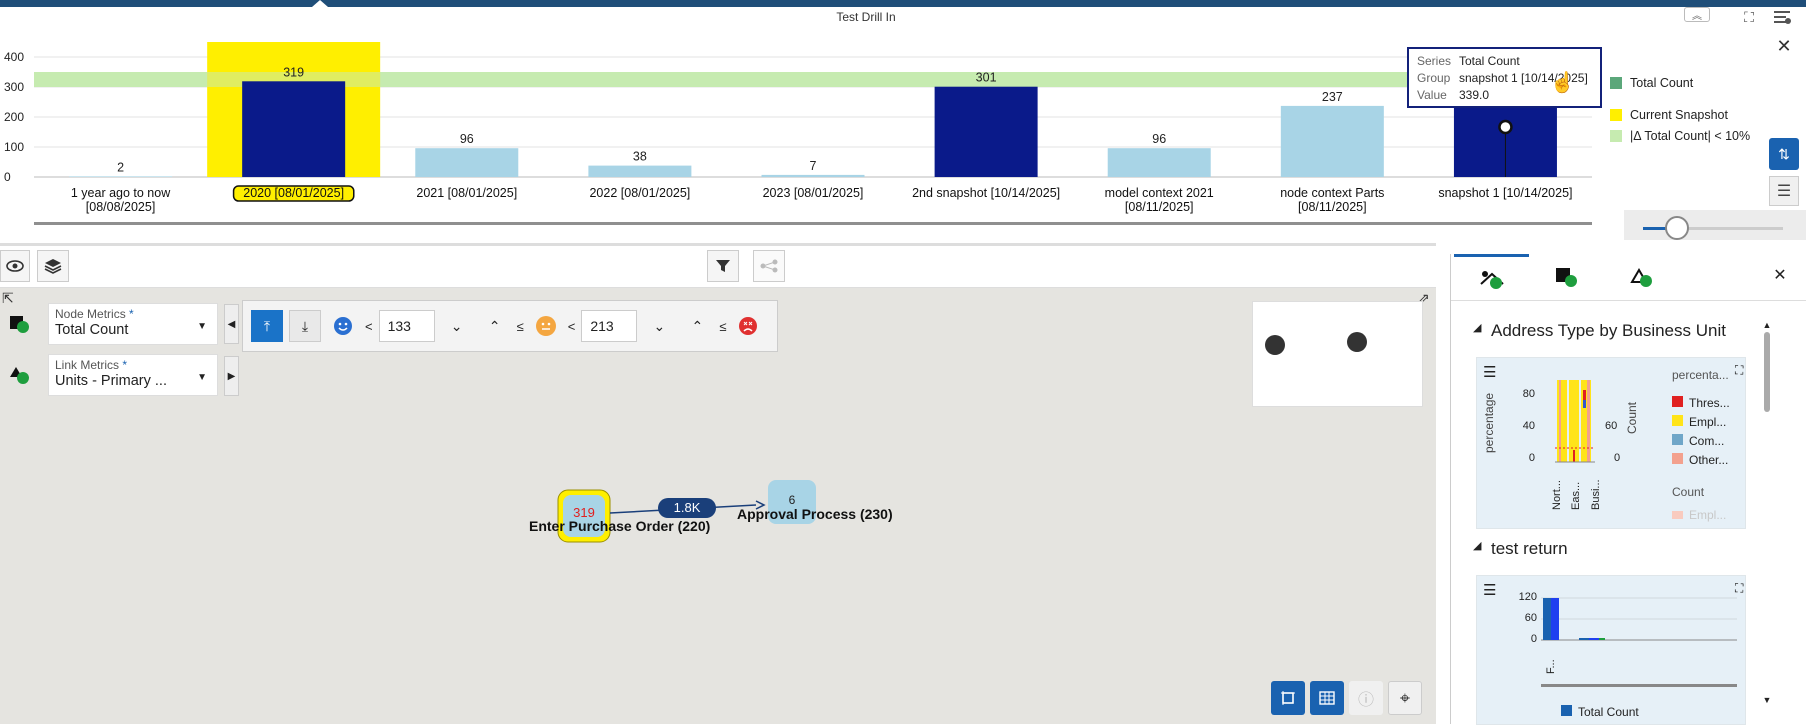 The image size is (1806, 725). I want to click on data-label: 7, so click(813, 166).